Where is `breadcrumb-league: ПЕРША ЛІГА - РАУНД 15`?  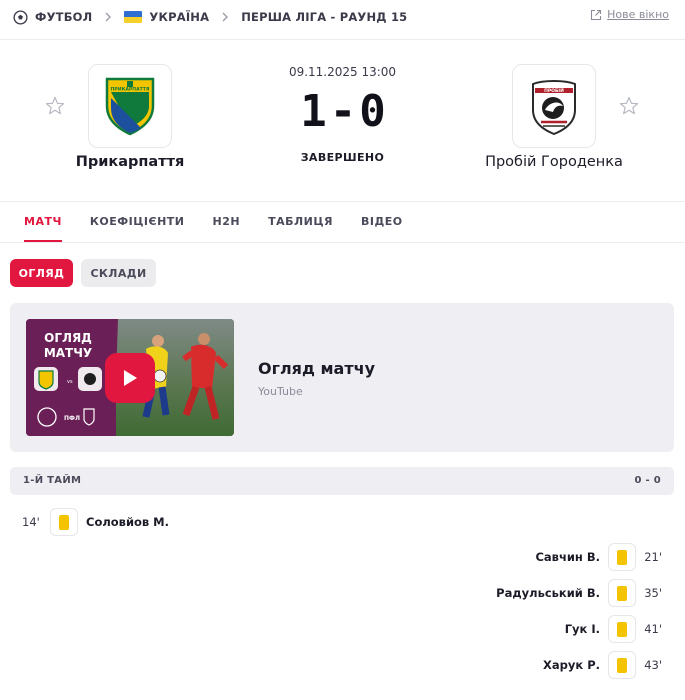 breadcrumb-league: ПЕРША ЛІГА - РАУНД 15 is located at coordinates (324, 17).